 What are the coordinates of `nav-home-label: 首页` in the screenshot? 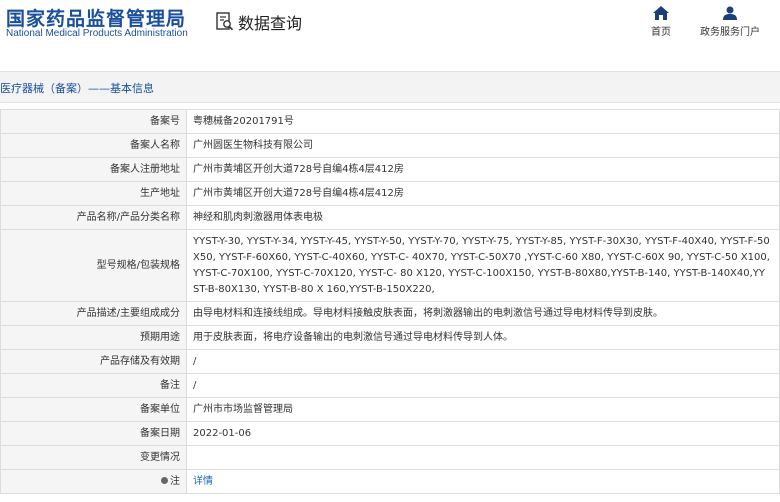 It's located at (661, 32).